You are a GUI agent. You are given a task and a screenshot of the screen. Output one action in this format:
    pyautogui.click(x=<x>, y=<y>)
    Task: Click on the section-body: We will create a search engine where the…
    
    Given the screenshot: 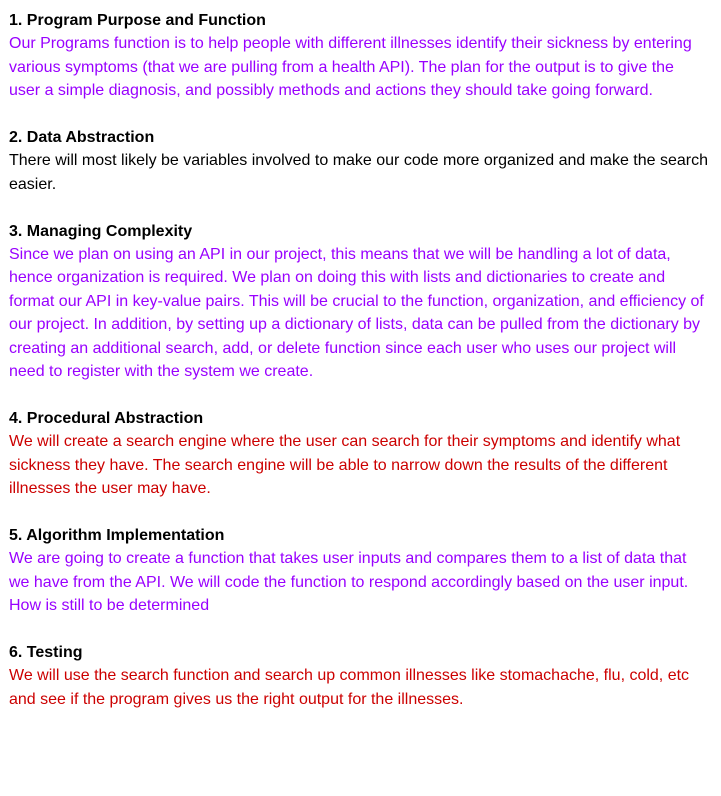 What is the action you would take?
    pyautogui.click(x=345, y=465)
    